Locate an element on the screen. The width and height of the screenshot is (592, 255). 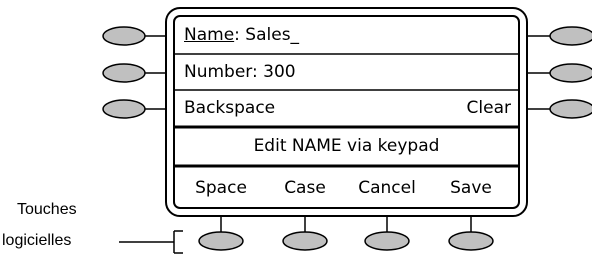
display-name-line: Name: Sales_ is located at coordinates (241, 35).